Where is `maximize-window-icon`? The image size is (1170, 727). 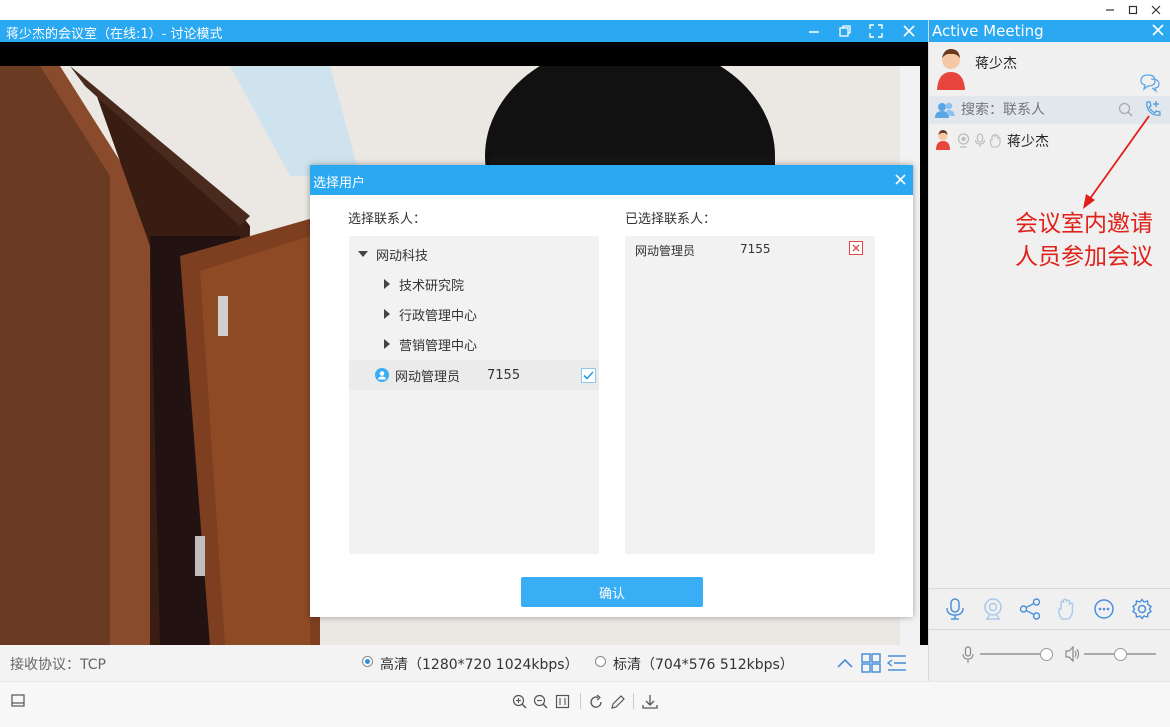
maximize-window-icon is located at coordinates (1133, 10).